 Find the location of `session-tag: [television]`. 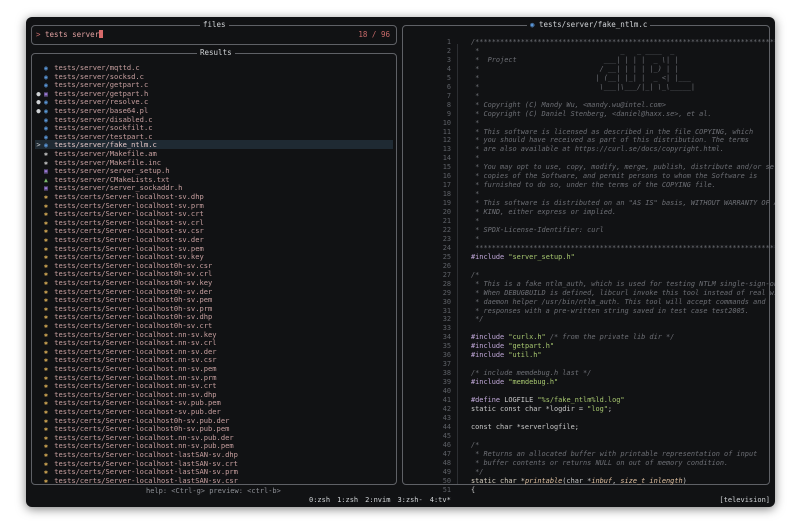

session-tag: [television] is located at coordinates (744, 500).